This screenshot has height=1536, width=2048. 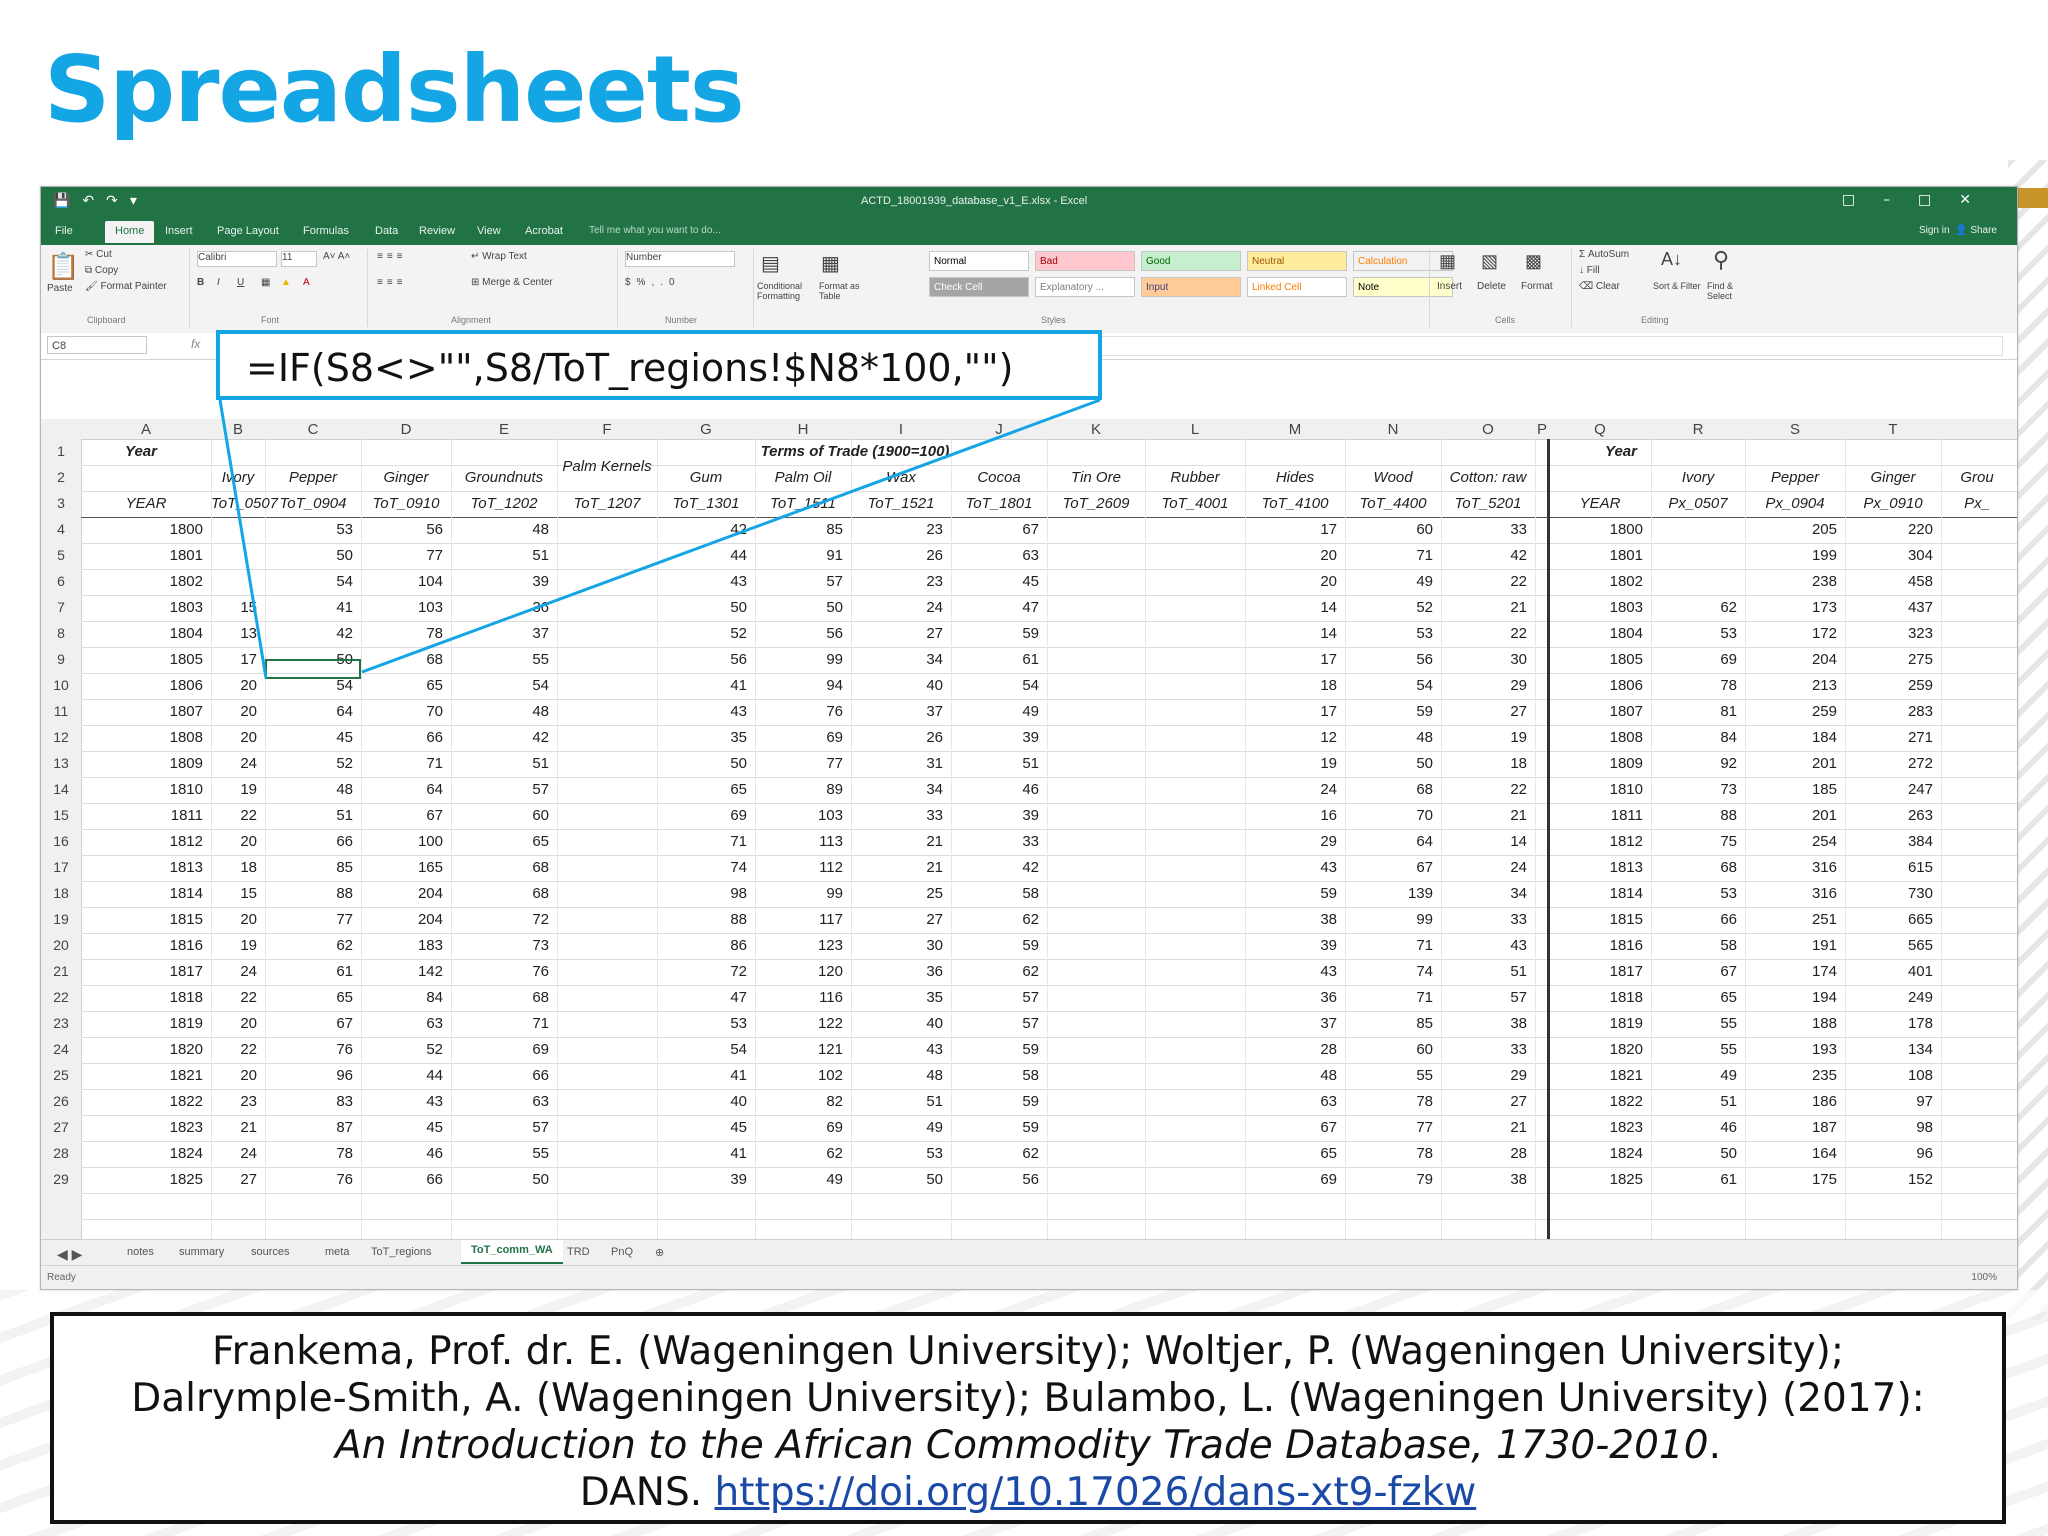 What do you see at coordinates (738, 685) in the screenshot?
I see `data-cell-g: 41` at bounding box center [738, 685].